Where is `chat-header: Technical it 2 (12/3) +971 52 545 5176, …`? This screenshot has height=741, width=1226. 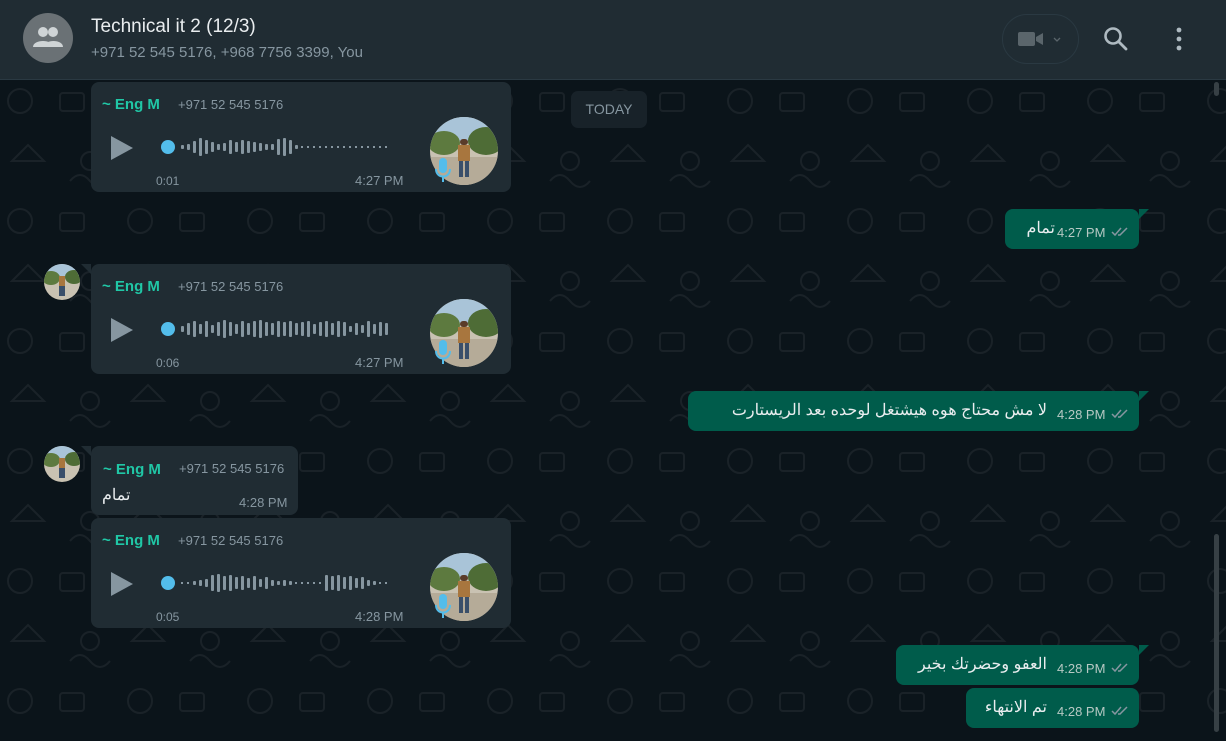
chat-header: Technical it 2 (12/3) +971 52 545 5176, … is located at coordinates (613, 40).